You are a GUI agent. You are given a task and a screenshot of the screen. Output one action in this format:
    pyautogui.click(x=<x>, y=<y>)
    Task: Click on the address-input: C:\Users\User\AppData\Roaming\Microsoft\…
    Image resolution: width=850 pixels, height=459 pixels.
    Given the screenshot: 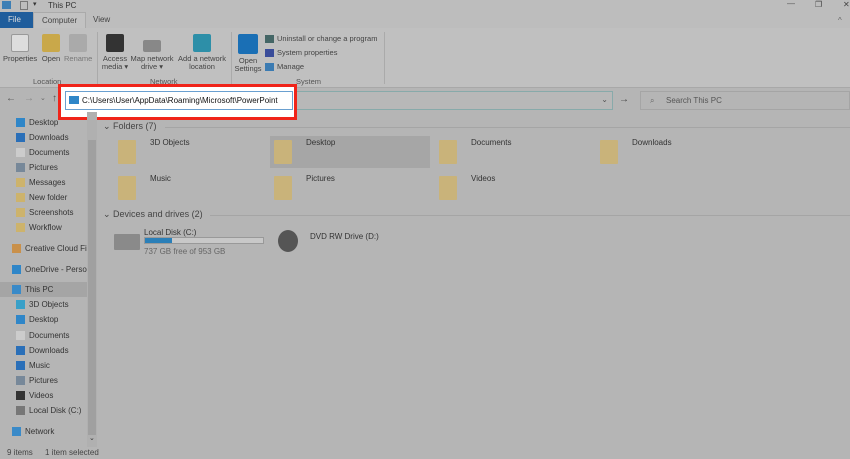 What is the action you would take?
    pyautogui.click(x=179, y=100)
    